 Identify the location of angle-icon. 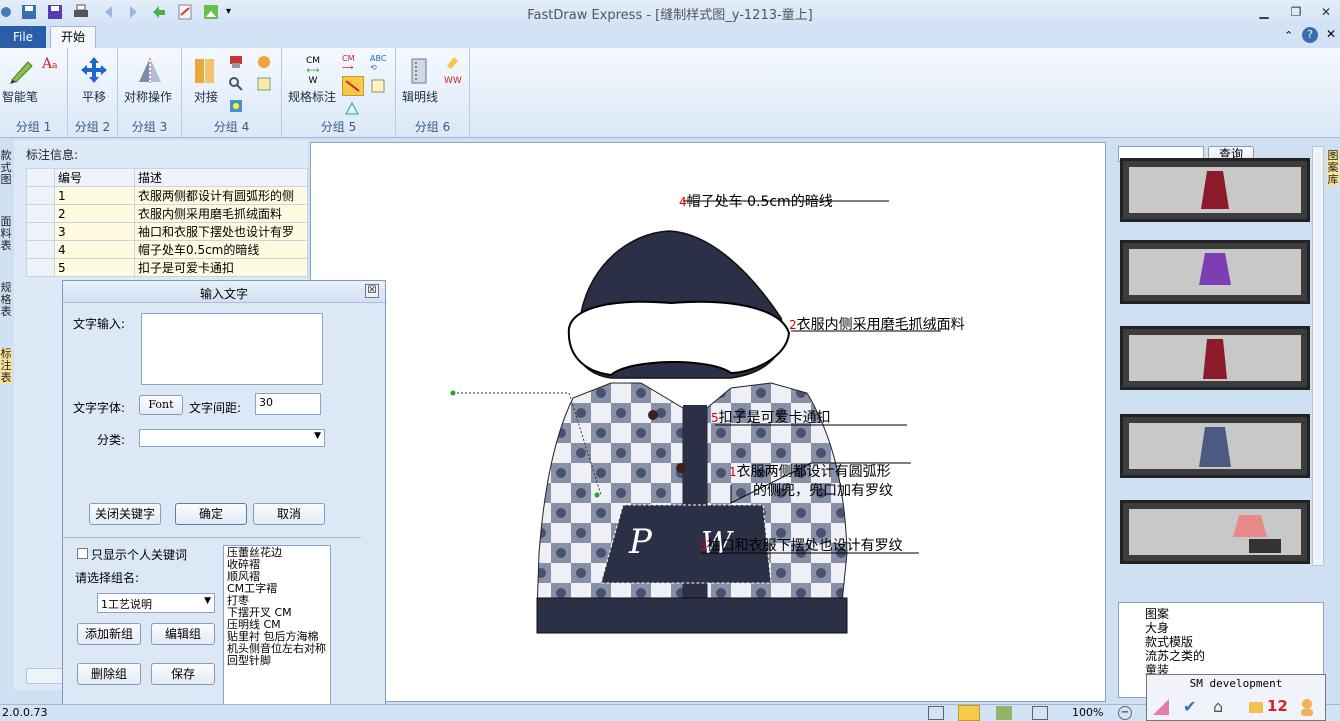
(352, 109).